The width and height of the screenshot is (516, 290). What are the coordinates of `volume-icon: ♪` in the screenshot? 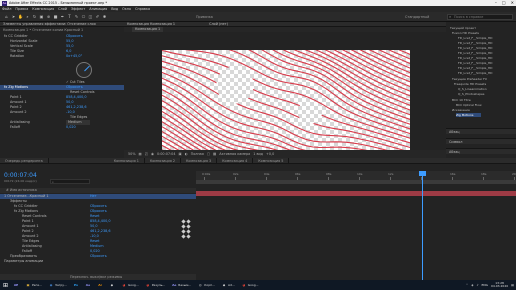 It's located at (478, 285).